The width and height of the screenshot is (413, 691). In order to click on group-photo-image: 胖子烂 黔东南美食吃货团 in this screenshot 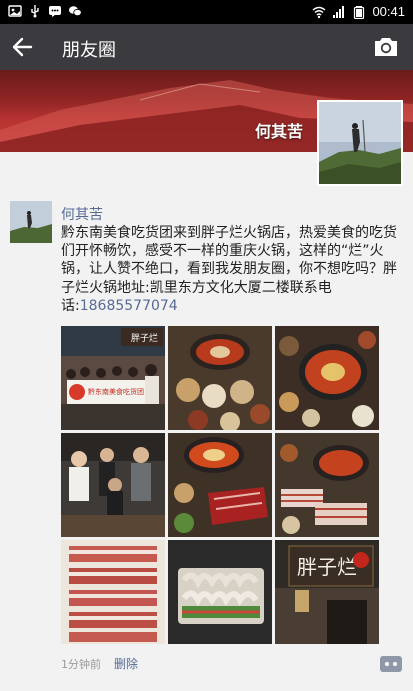, I will do `click(113, 378)`.